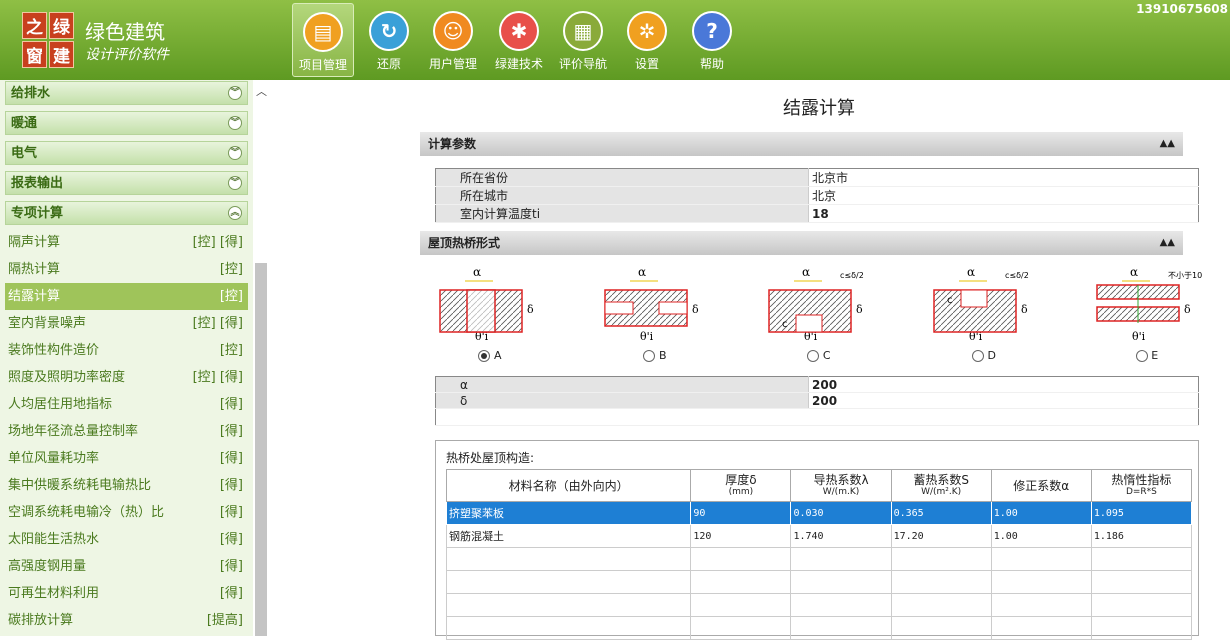  What do you see at coordinates (126, 620) in the screenshot?
I see `sidebar-item: 碳排放计算 [提高]` at bounding box center [126, 620].